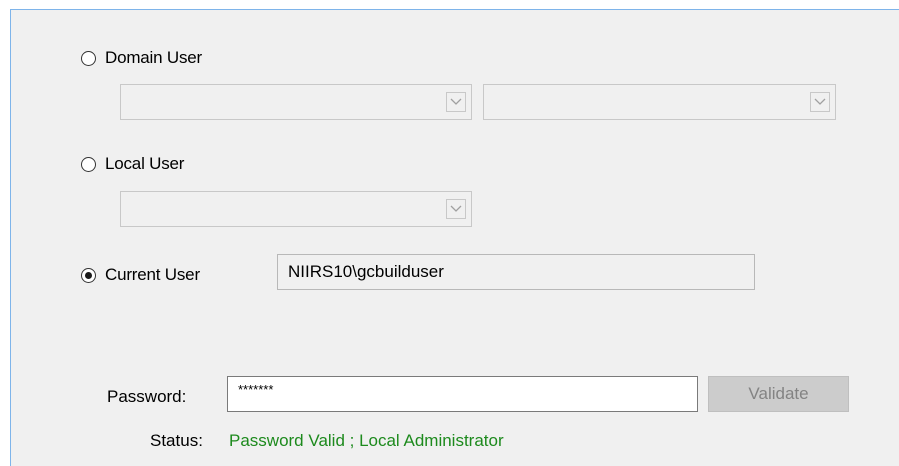 The height and width of the screenshot is (466, 899). What do you see at coordinates (147, 396) in the screenshot?
I see `password-label: Password:` at bounding box center [147, 396].